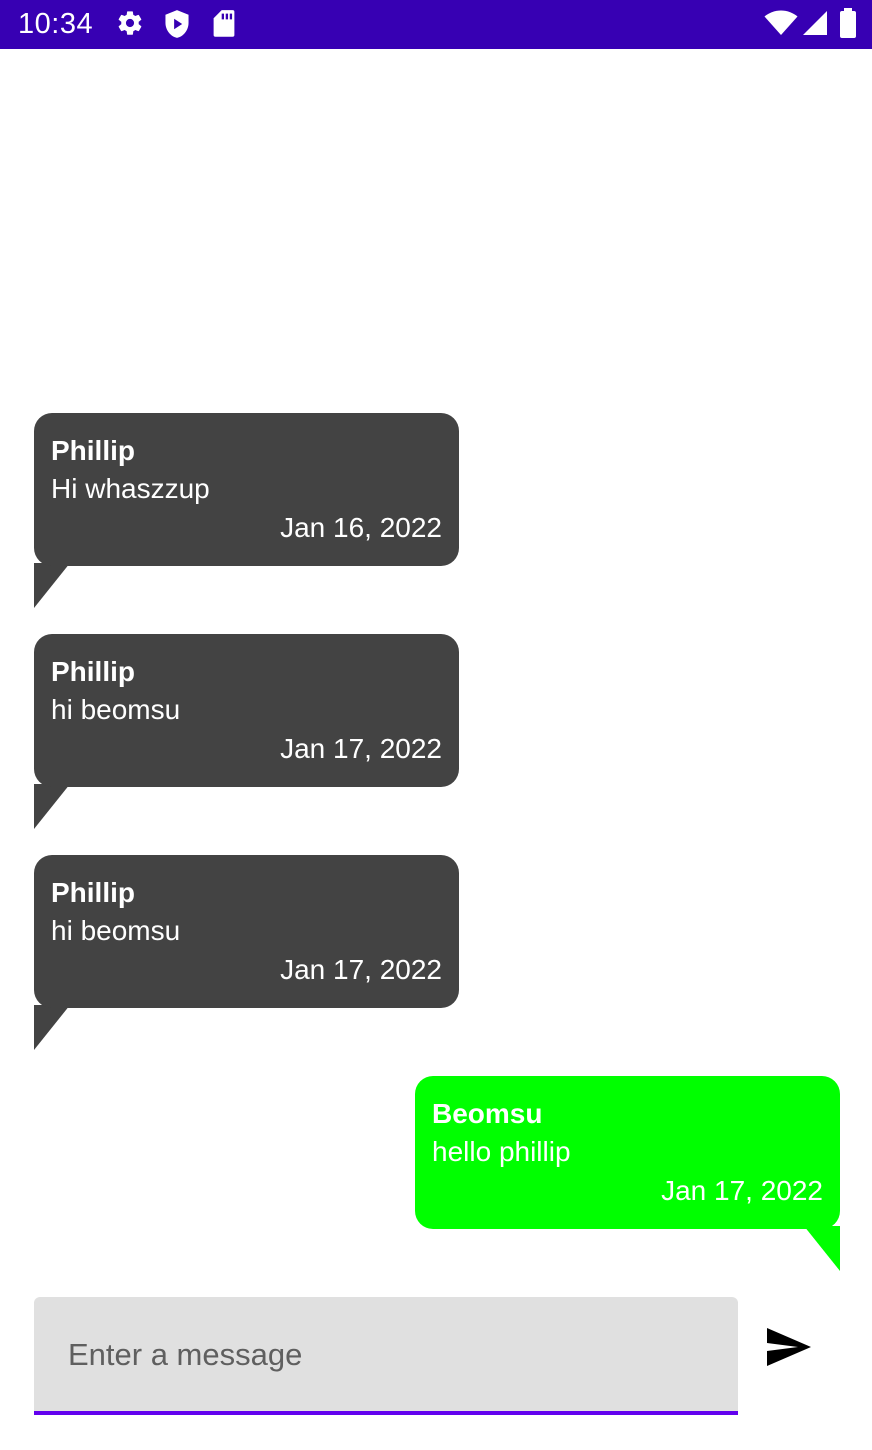 The image size is (872, 1450). I want to click on wifi-icon, so click(781, 23).